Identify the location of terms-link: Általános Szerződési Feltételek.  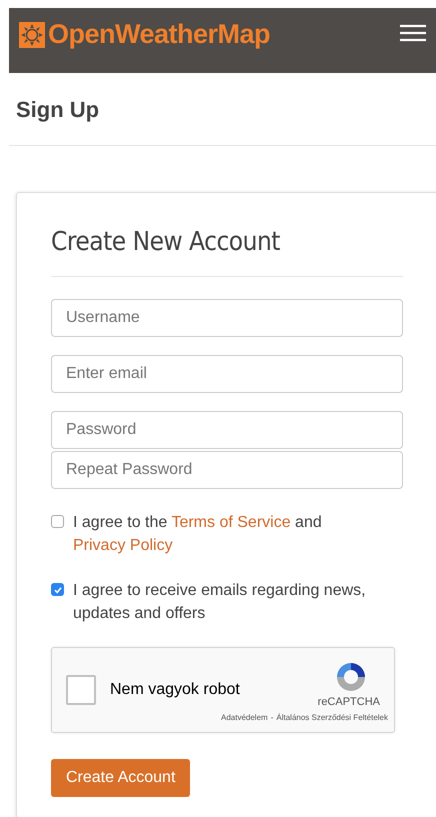
(332, 717).